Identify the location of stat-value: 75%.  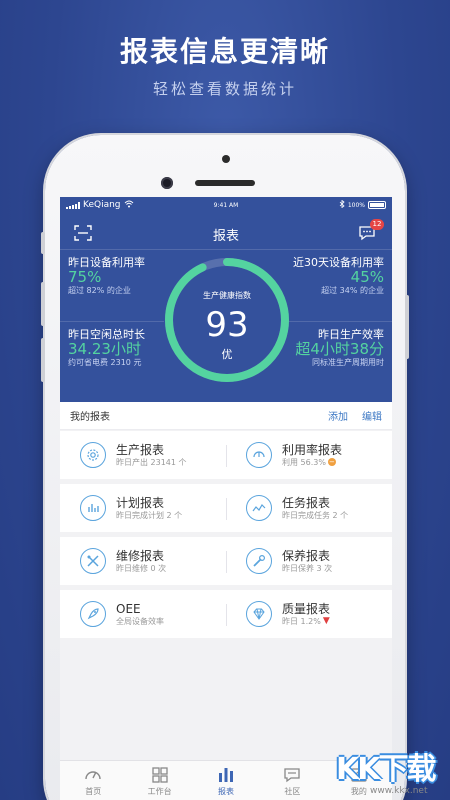
(85, 277).